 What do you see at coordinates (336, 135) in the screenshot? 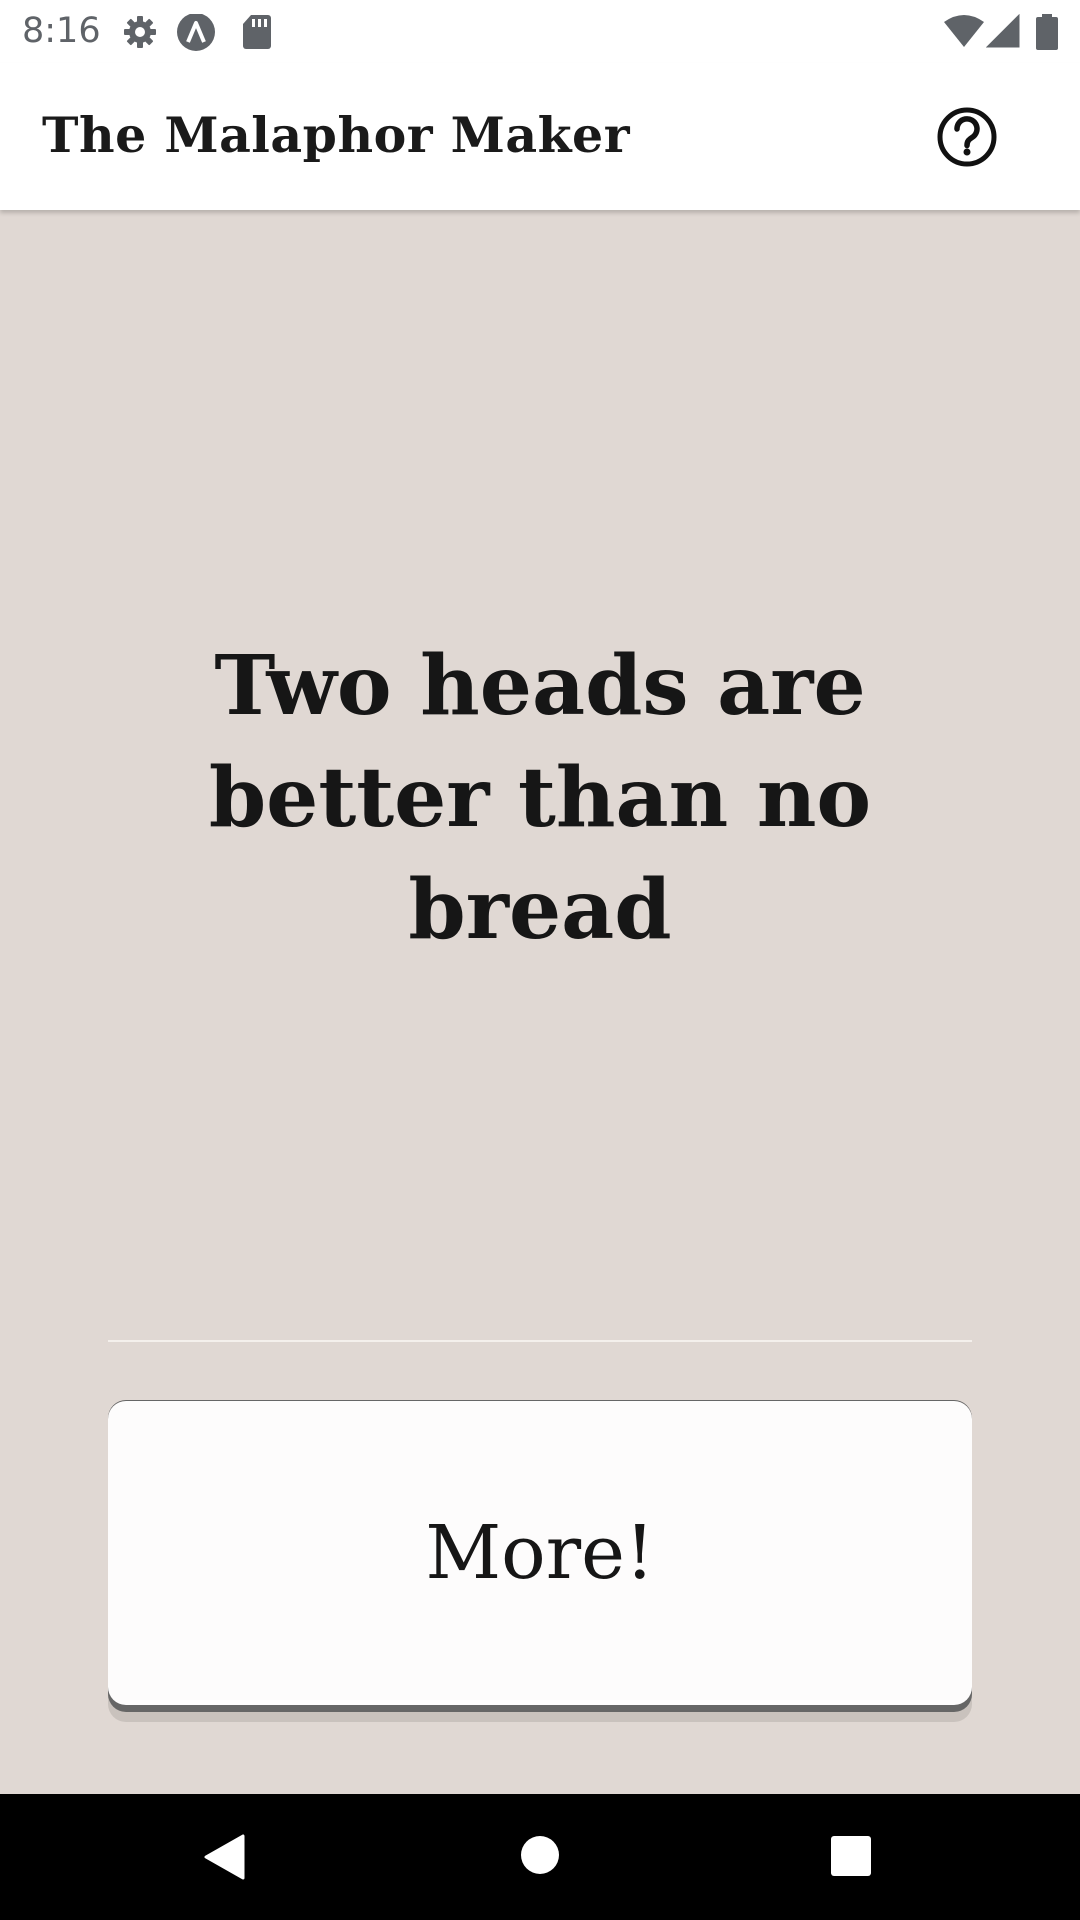
I see `app-title: The Malaphor Maker` at bounding box center [336, 135].